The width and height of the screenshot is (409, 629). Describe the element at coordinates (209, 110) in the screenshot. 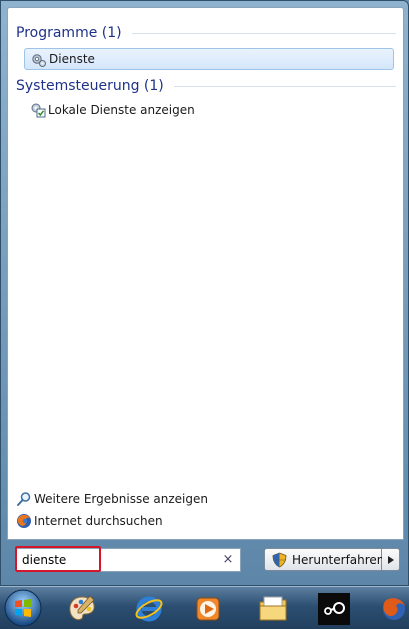

I see `result-item-lokale-dienste: Lokale Dienste anzeigen` at that location.